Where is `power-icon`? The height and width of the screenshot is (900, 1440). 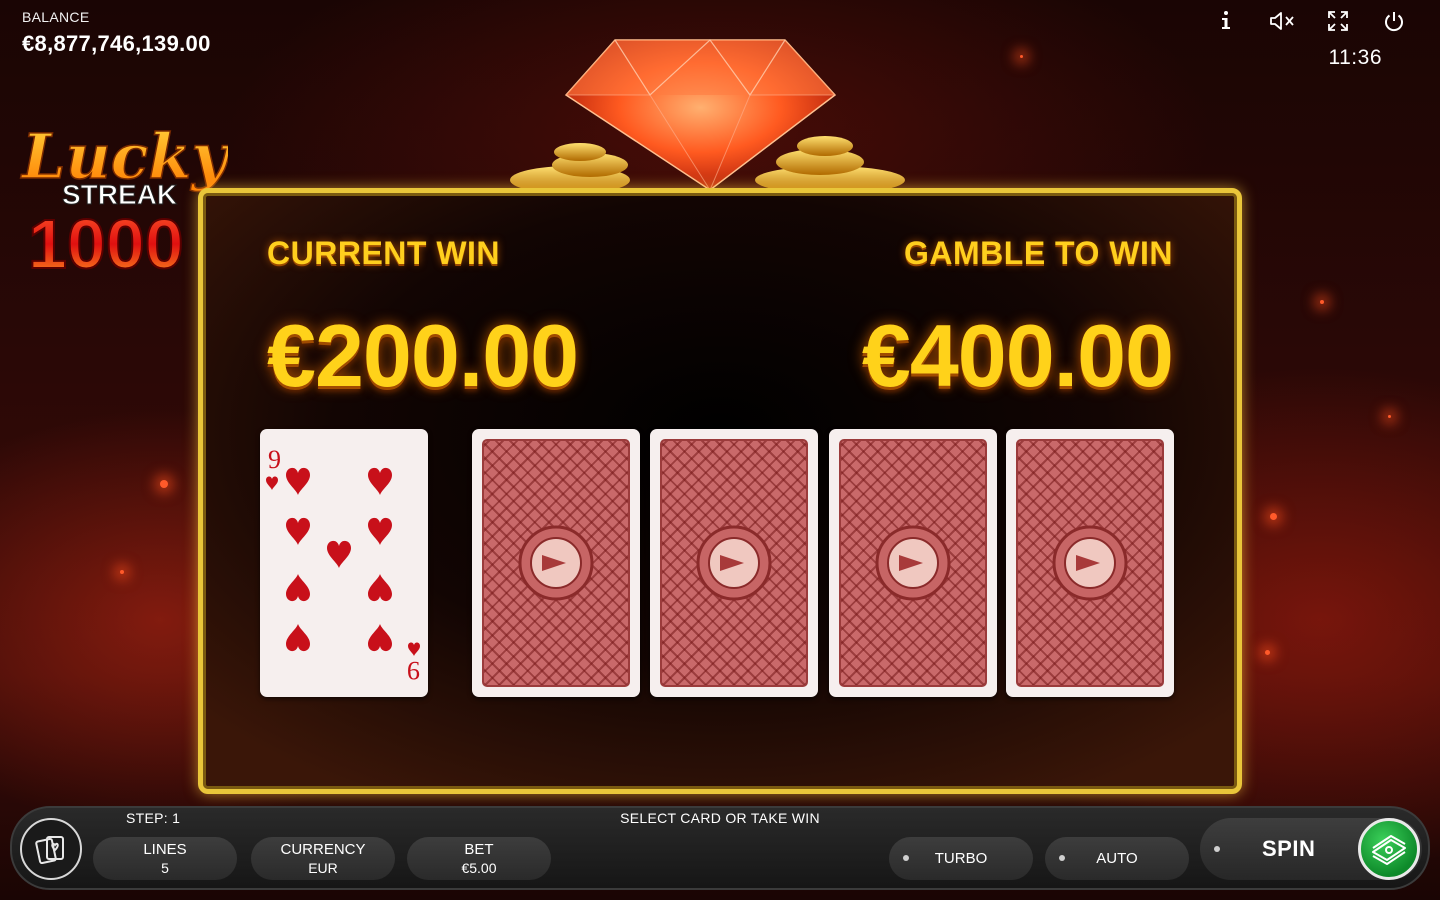
power-icon is located at coordinates (1394, 21).